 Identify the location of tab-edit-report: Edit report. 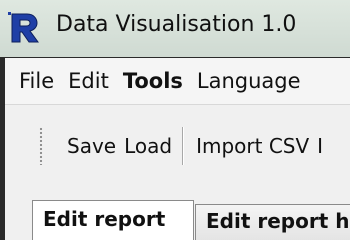
(113, 220).